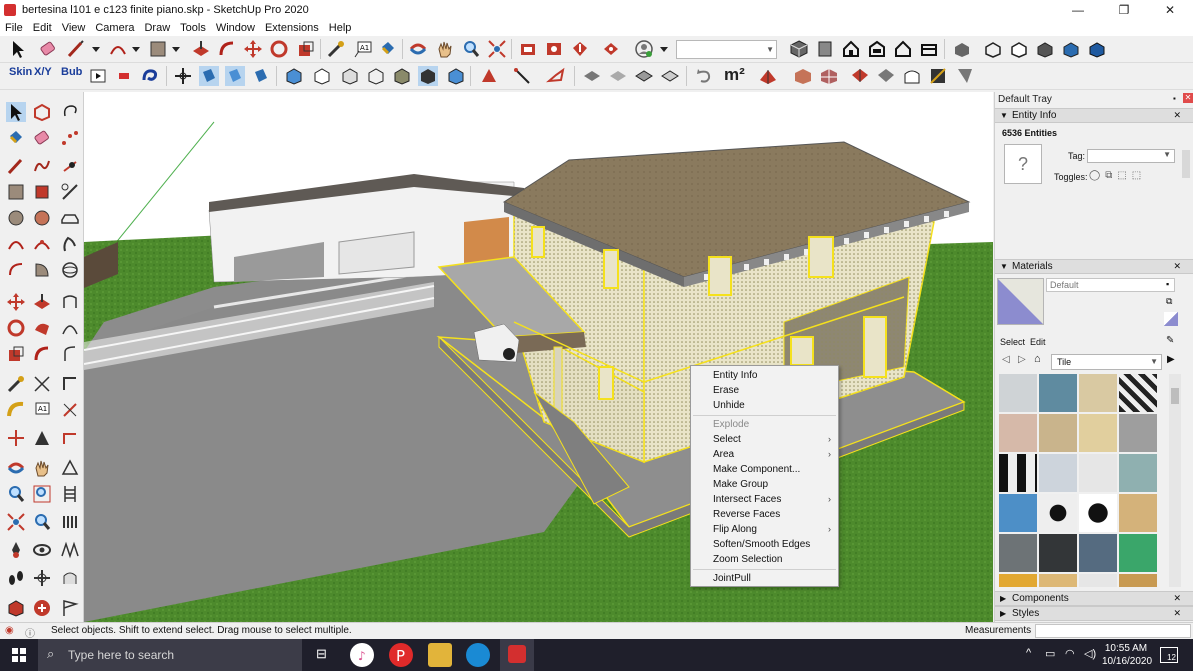 The width and height of the screenshot is (1193, 671). I want to click on right-view-icon, so click(877, 49).